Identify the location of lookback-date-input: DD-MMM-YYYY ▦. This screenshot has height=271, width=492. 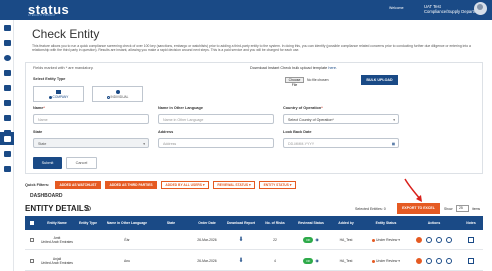
(341, 143).